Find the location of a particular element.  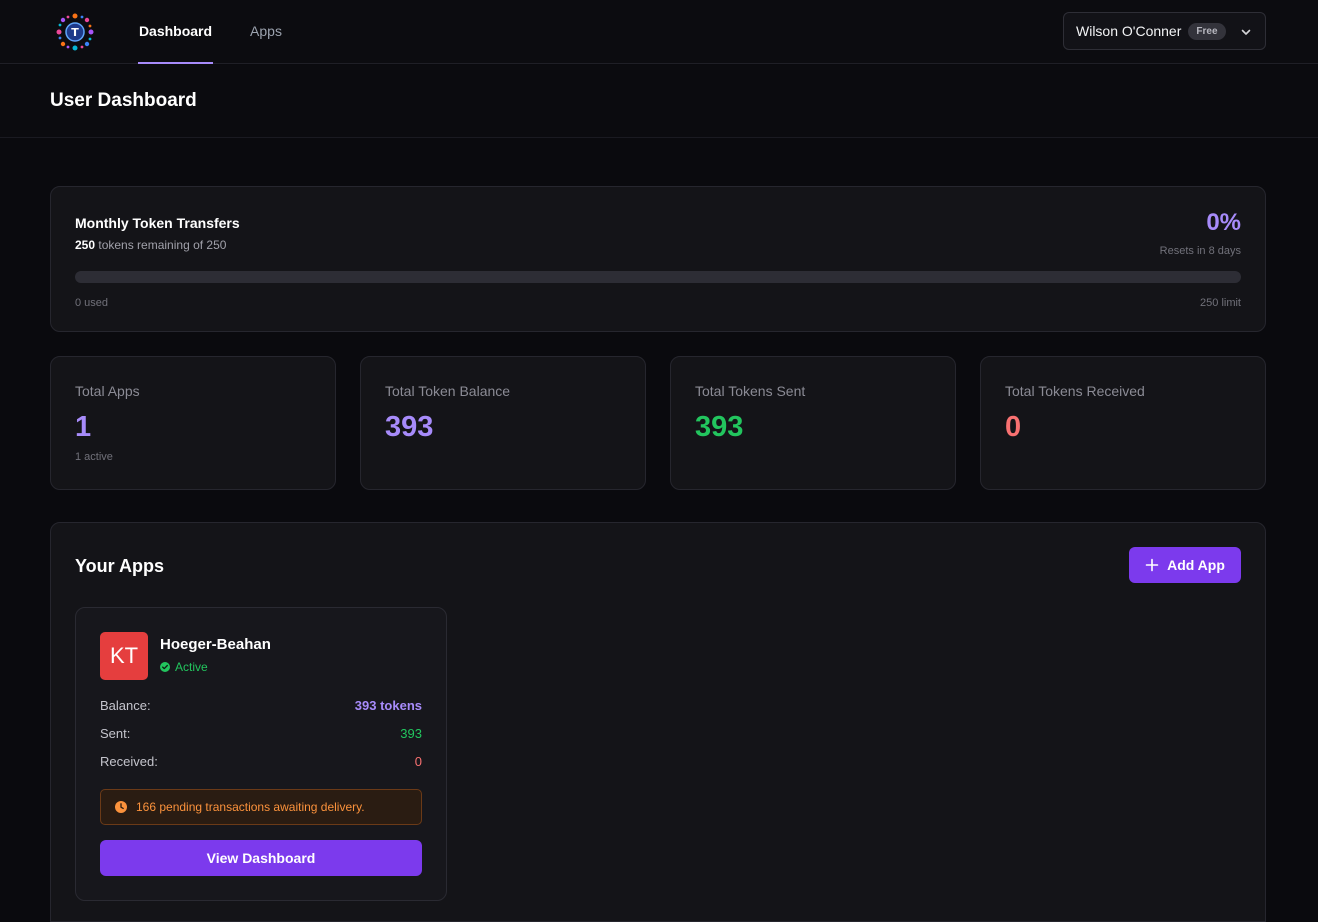

remaining-count: 250 is located at coordinates (85, 245).